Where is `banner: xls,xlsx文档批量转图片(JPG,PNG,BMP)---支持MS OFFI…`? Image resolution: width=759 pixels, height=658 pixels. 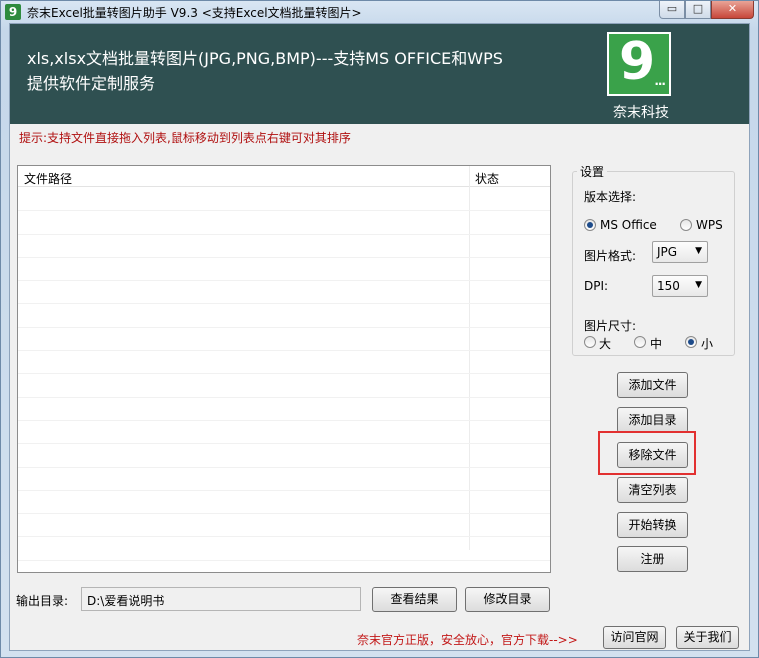
banner: xls,xlsx文档批量转图片(JPG,PNG,BMP)---支持MS OFFI… is located at coordinates (379, 74).